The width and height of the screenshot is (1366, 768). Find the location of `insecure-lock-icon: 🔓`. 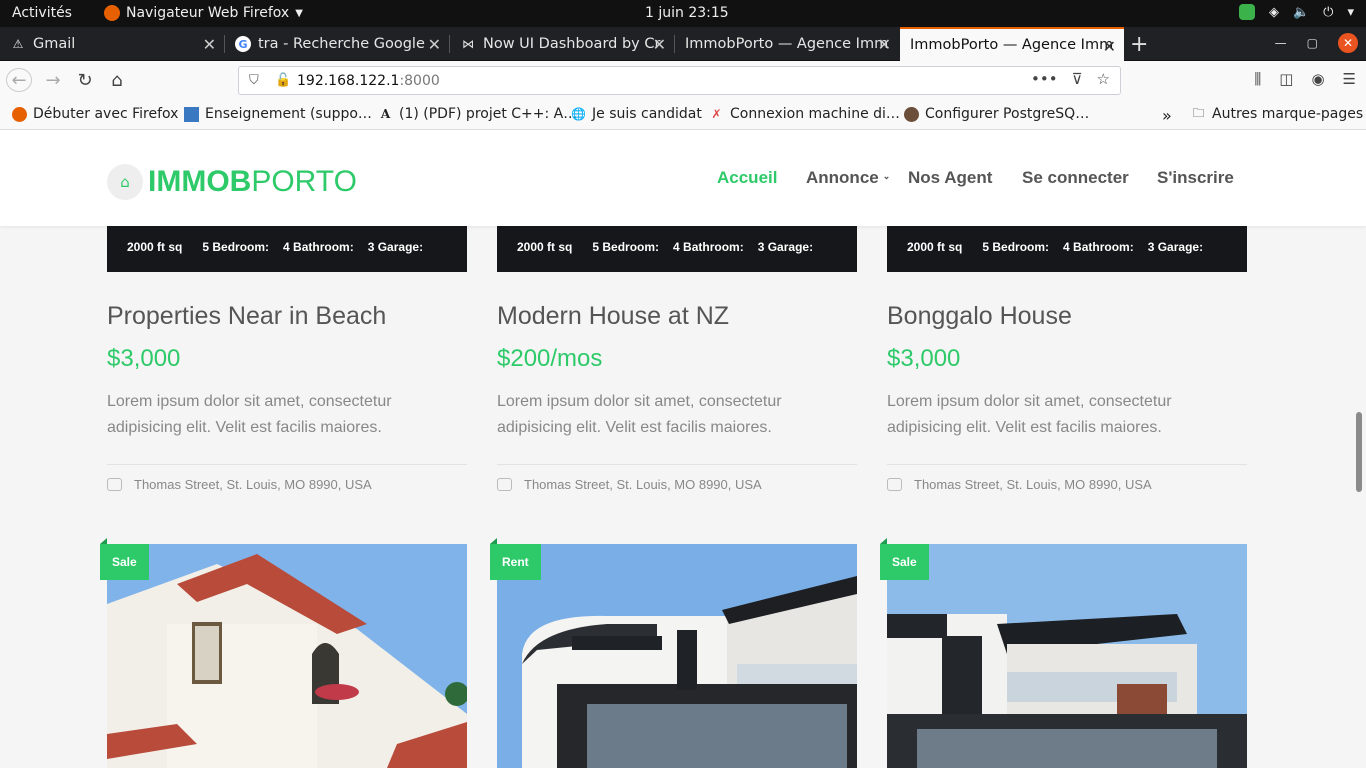

insecure-lock-icon: 🔓 is located at coordinates (283, 80).